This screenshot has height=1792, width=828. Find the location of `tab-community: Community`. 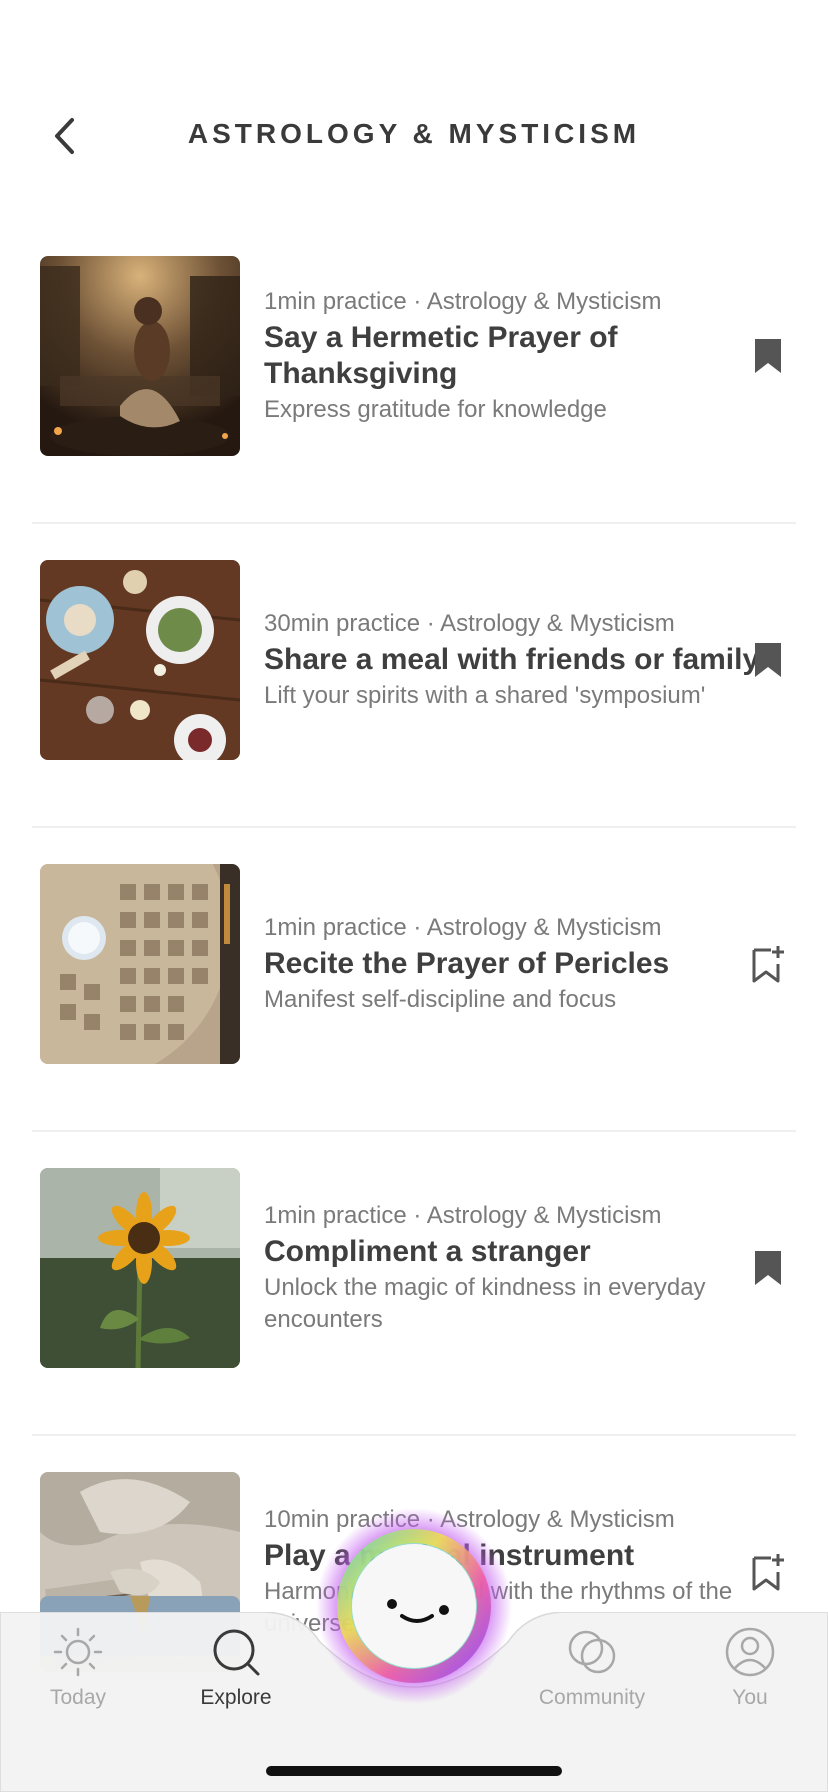

tab-community: Community is located at coordinates (592, 1668).